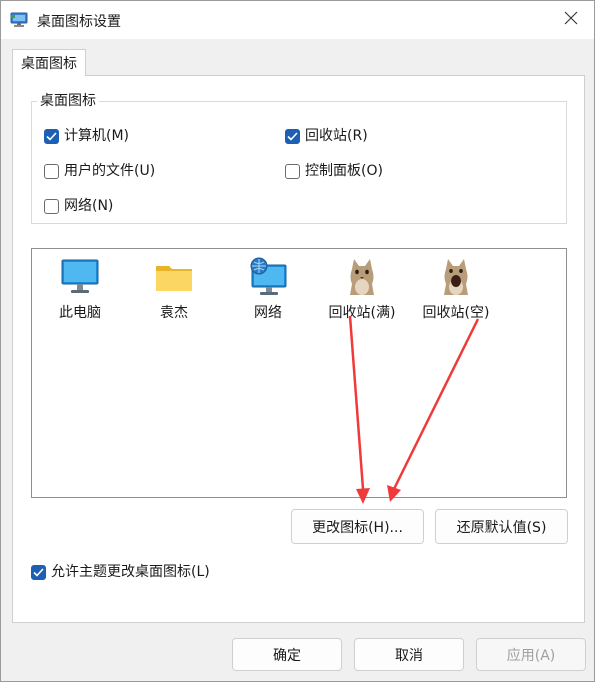 Image resolution: width=595 pixels, height=682 pixels. Describe the element at coordinates (174, 313) in the screenshot. I see `icon-label: 袁杰` at that location.